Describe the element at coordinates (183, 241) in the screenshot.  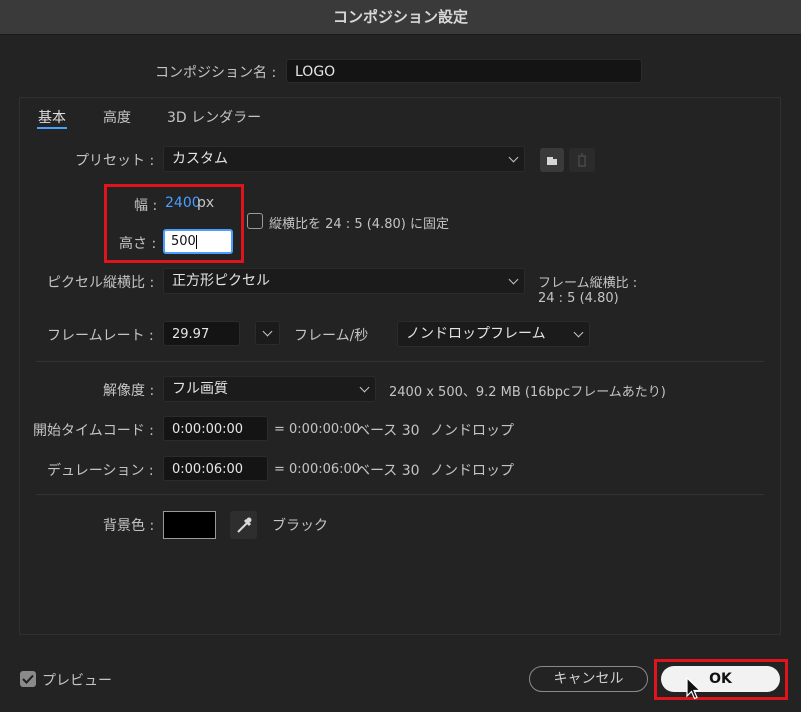
I see `height-value: 500` at that location.